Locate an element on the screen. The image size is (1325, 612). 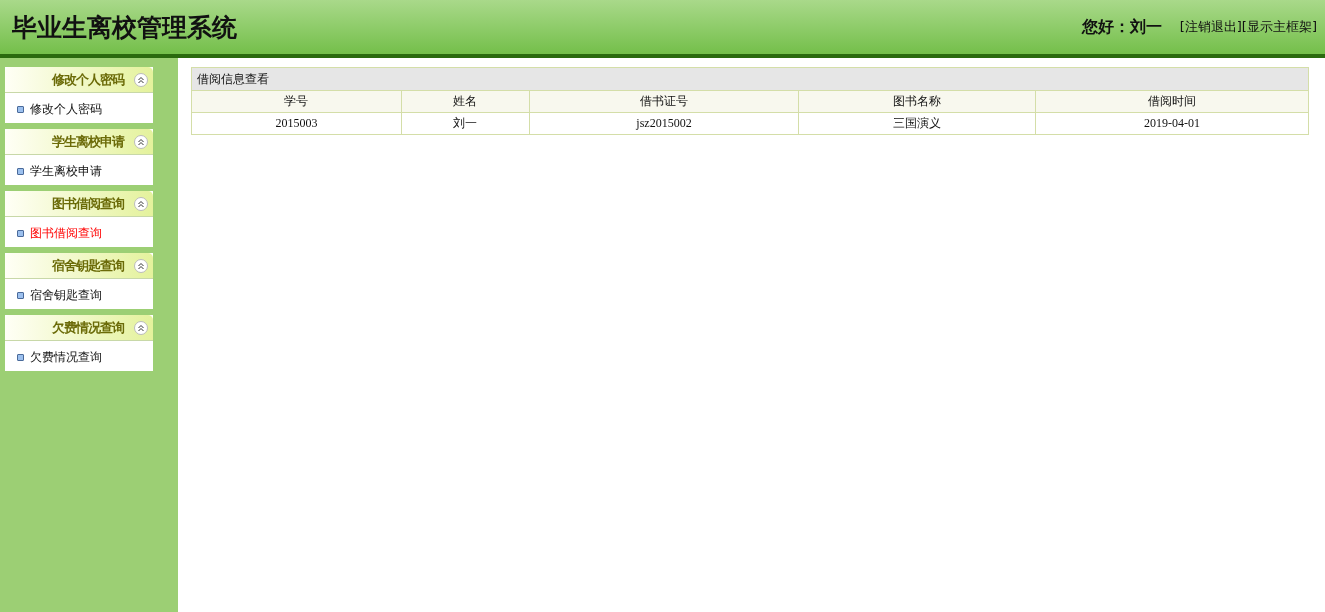
header-link: [注销退出] is located at coordinates (1210, 26).